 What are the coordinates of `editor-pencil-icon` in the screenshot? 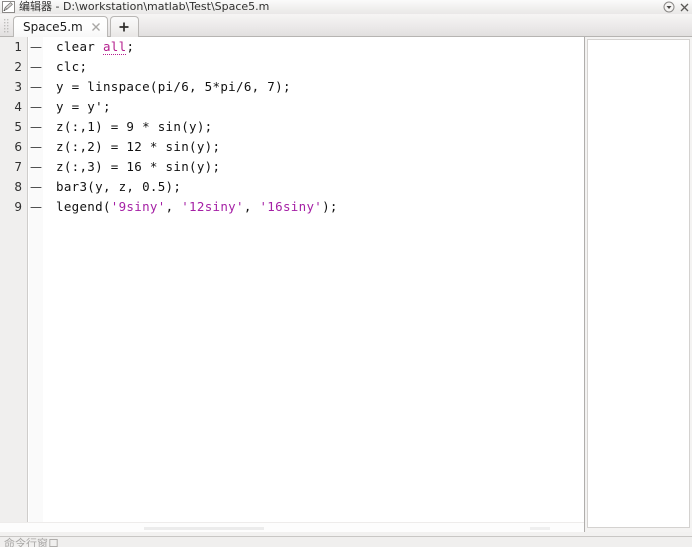 It's located at (8, 7).